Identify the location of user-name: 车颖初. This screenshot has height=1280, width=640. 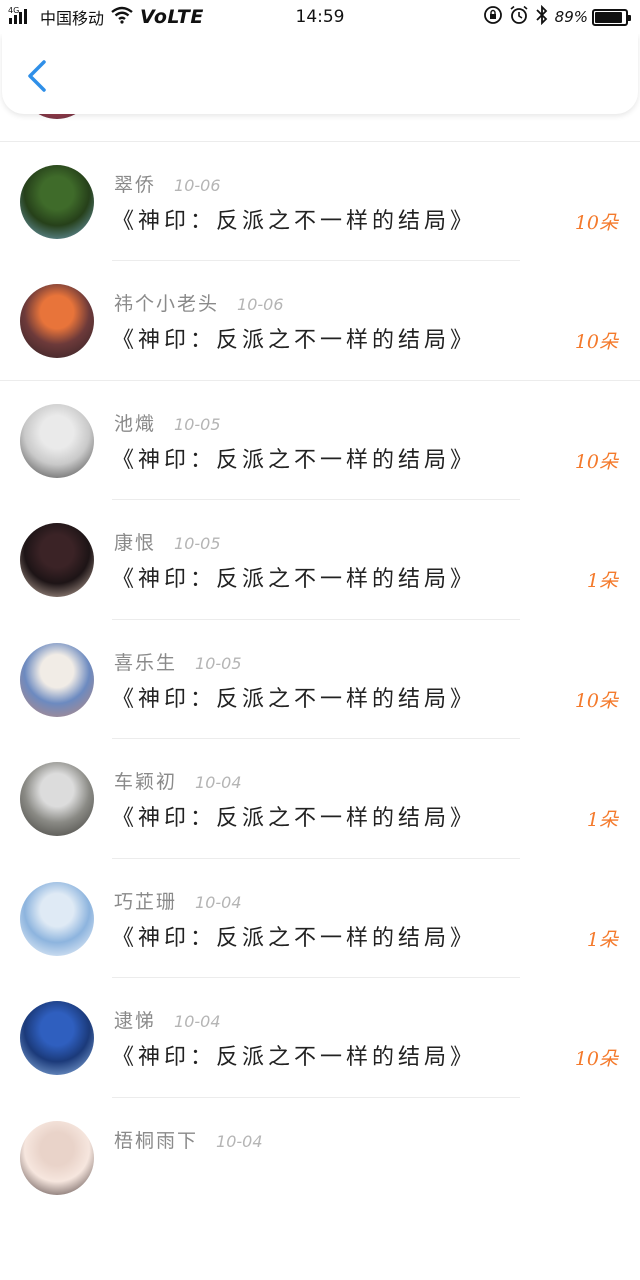
(145, 780).